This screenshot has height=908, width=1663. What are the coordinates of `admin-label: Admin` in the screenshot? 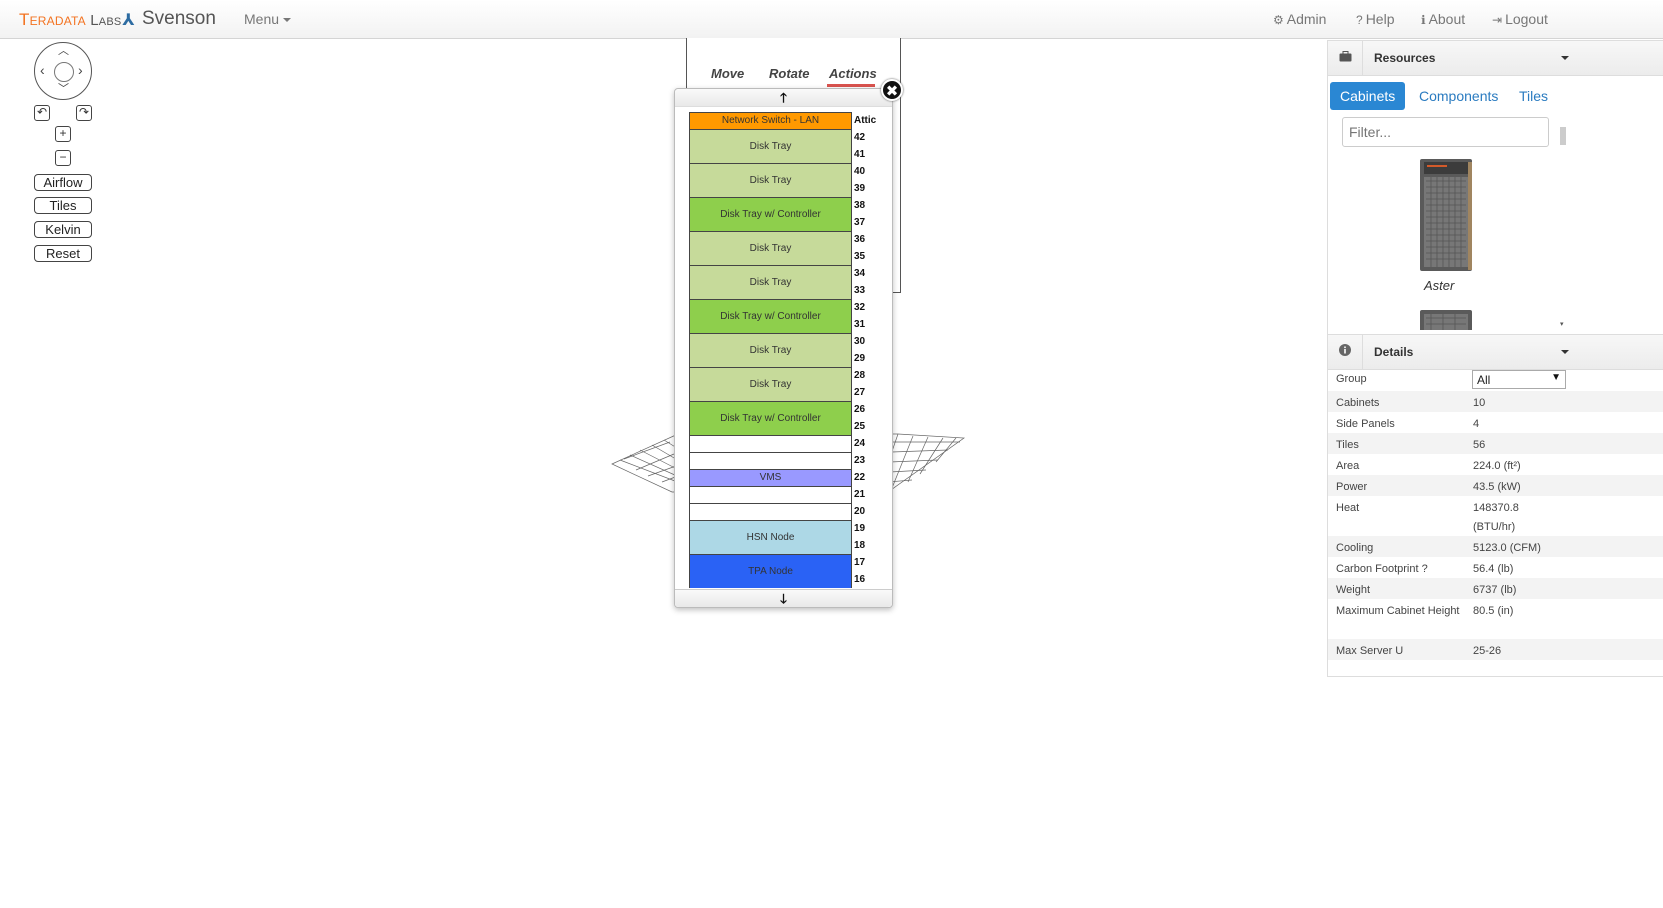 It's located at (1306, 19).